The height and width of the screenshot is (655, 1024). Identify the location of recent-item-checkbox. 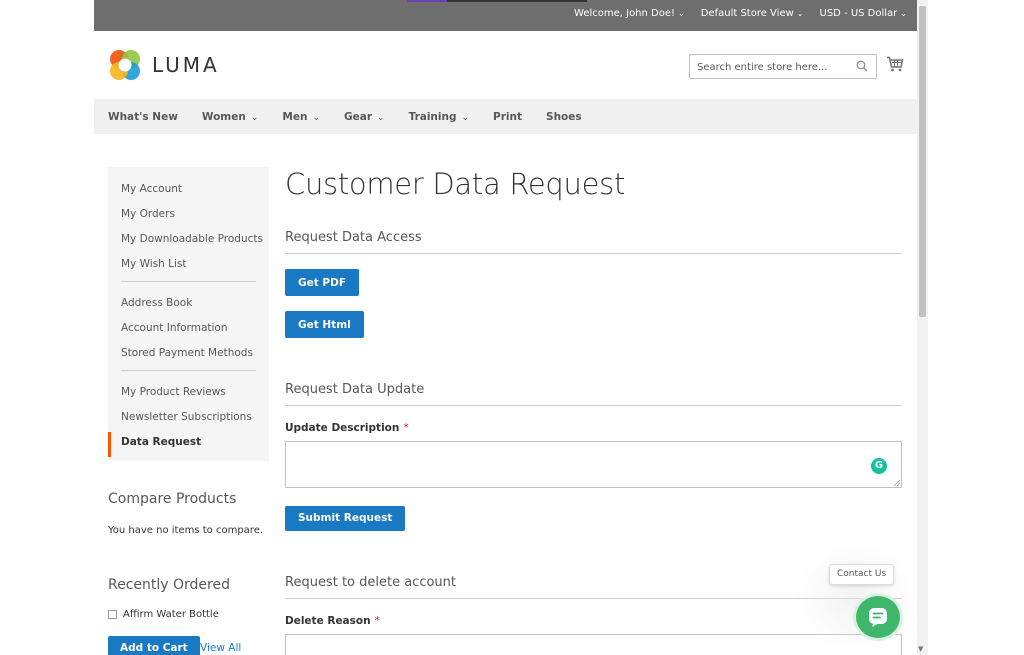
(112, 614).